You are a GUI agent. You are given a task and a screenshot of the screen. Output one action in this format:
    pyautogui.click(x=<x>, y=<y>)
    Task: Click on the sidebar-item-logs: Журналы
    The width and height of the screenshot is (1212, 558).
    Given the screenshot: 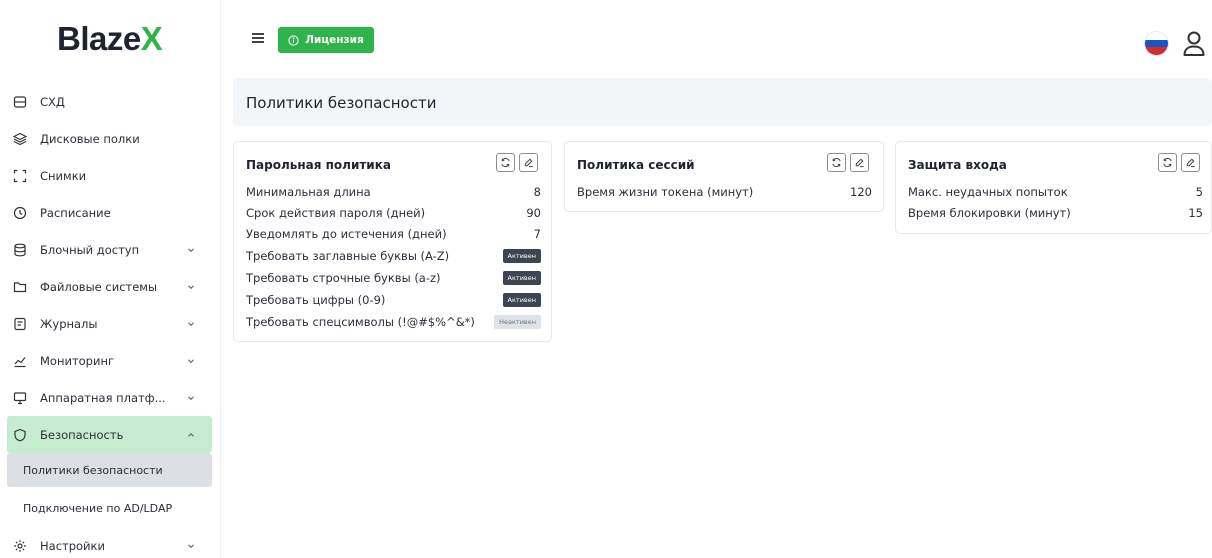 What is the action you would take?
    pyautogui.click(x=110, y=323)
    